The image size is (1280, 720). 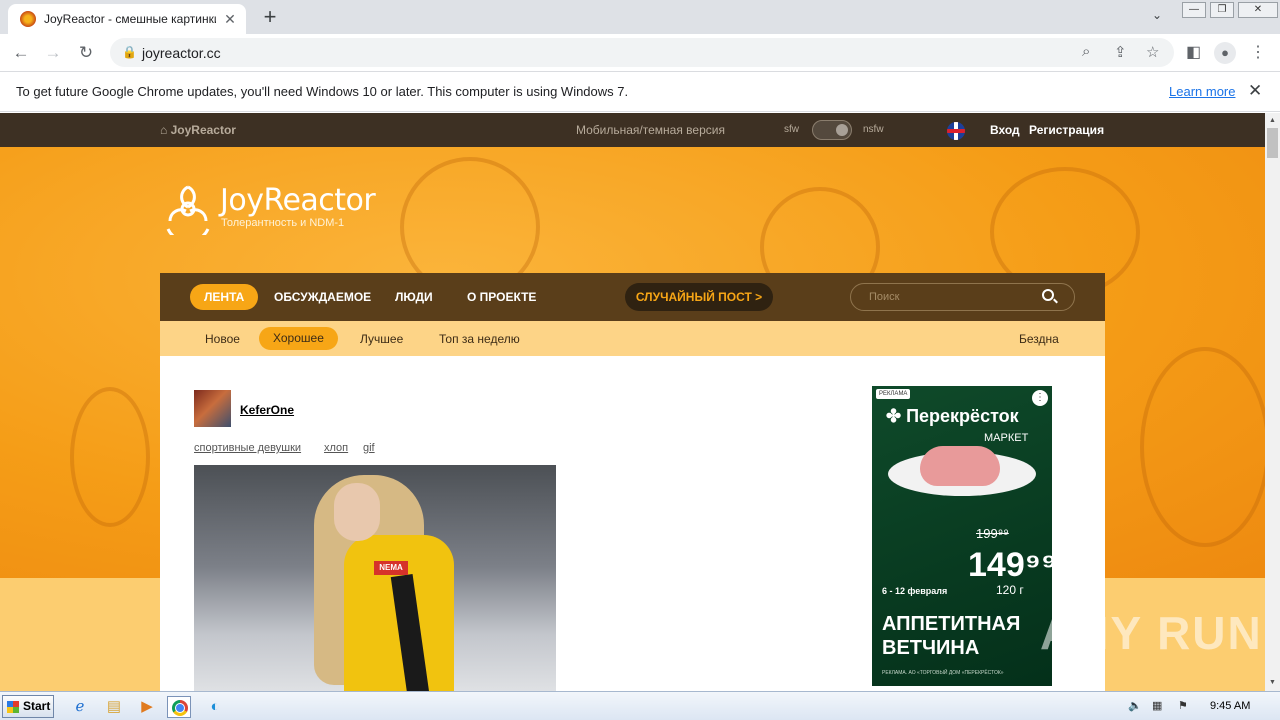 What do you see at coordinates (1183, 705) in the screenshot?
I see `action-center-icon: ⚑` at bounding box center [1183, 705].